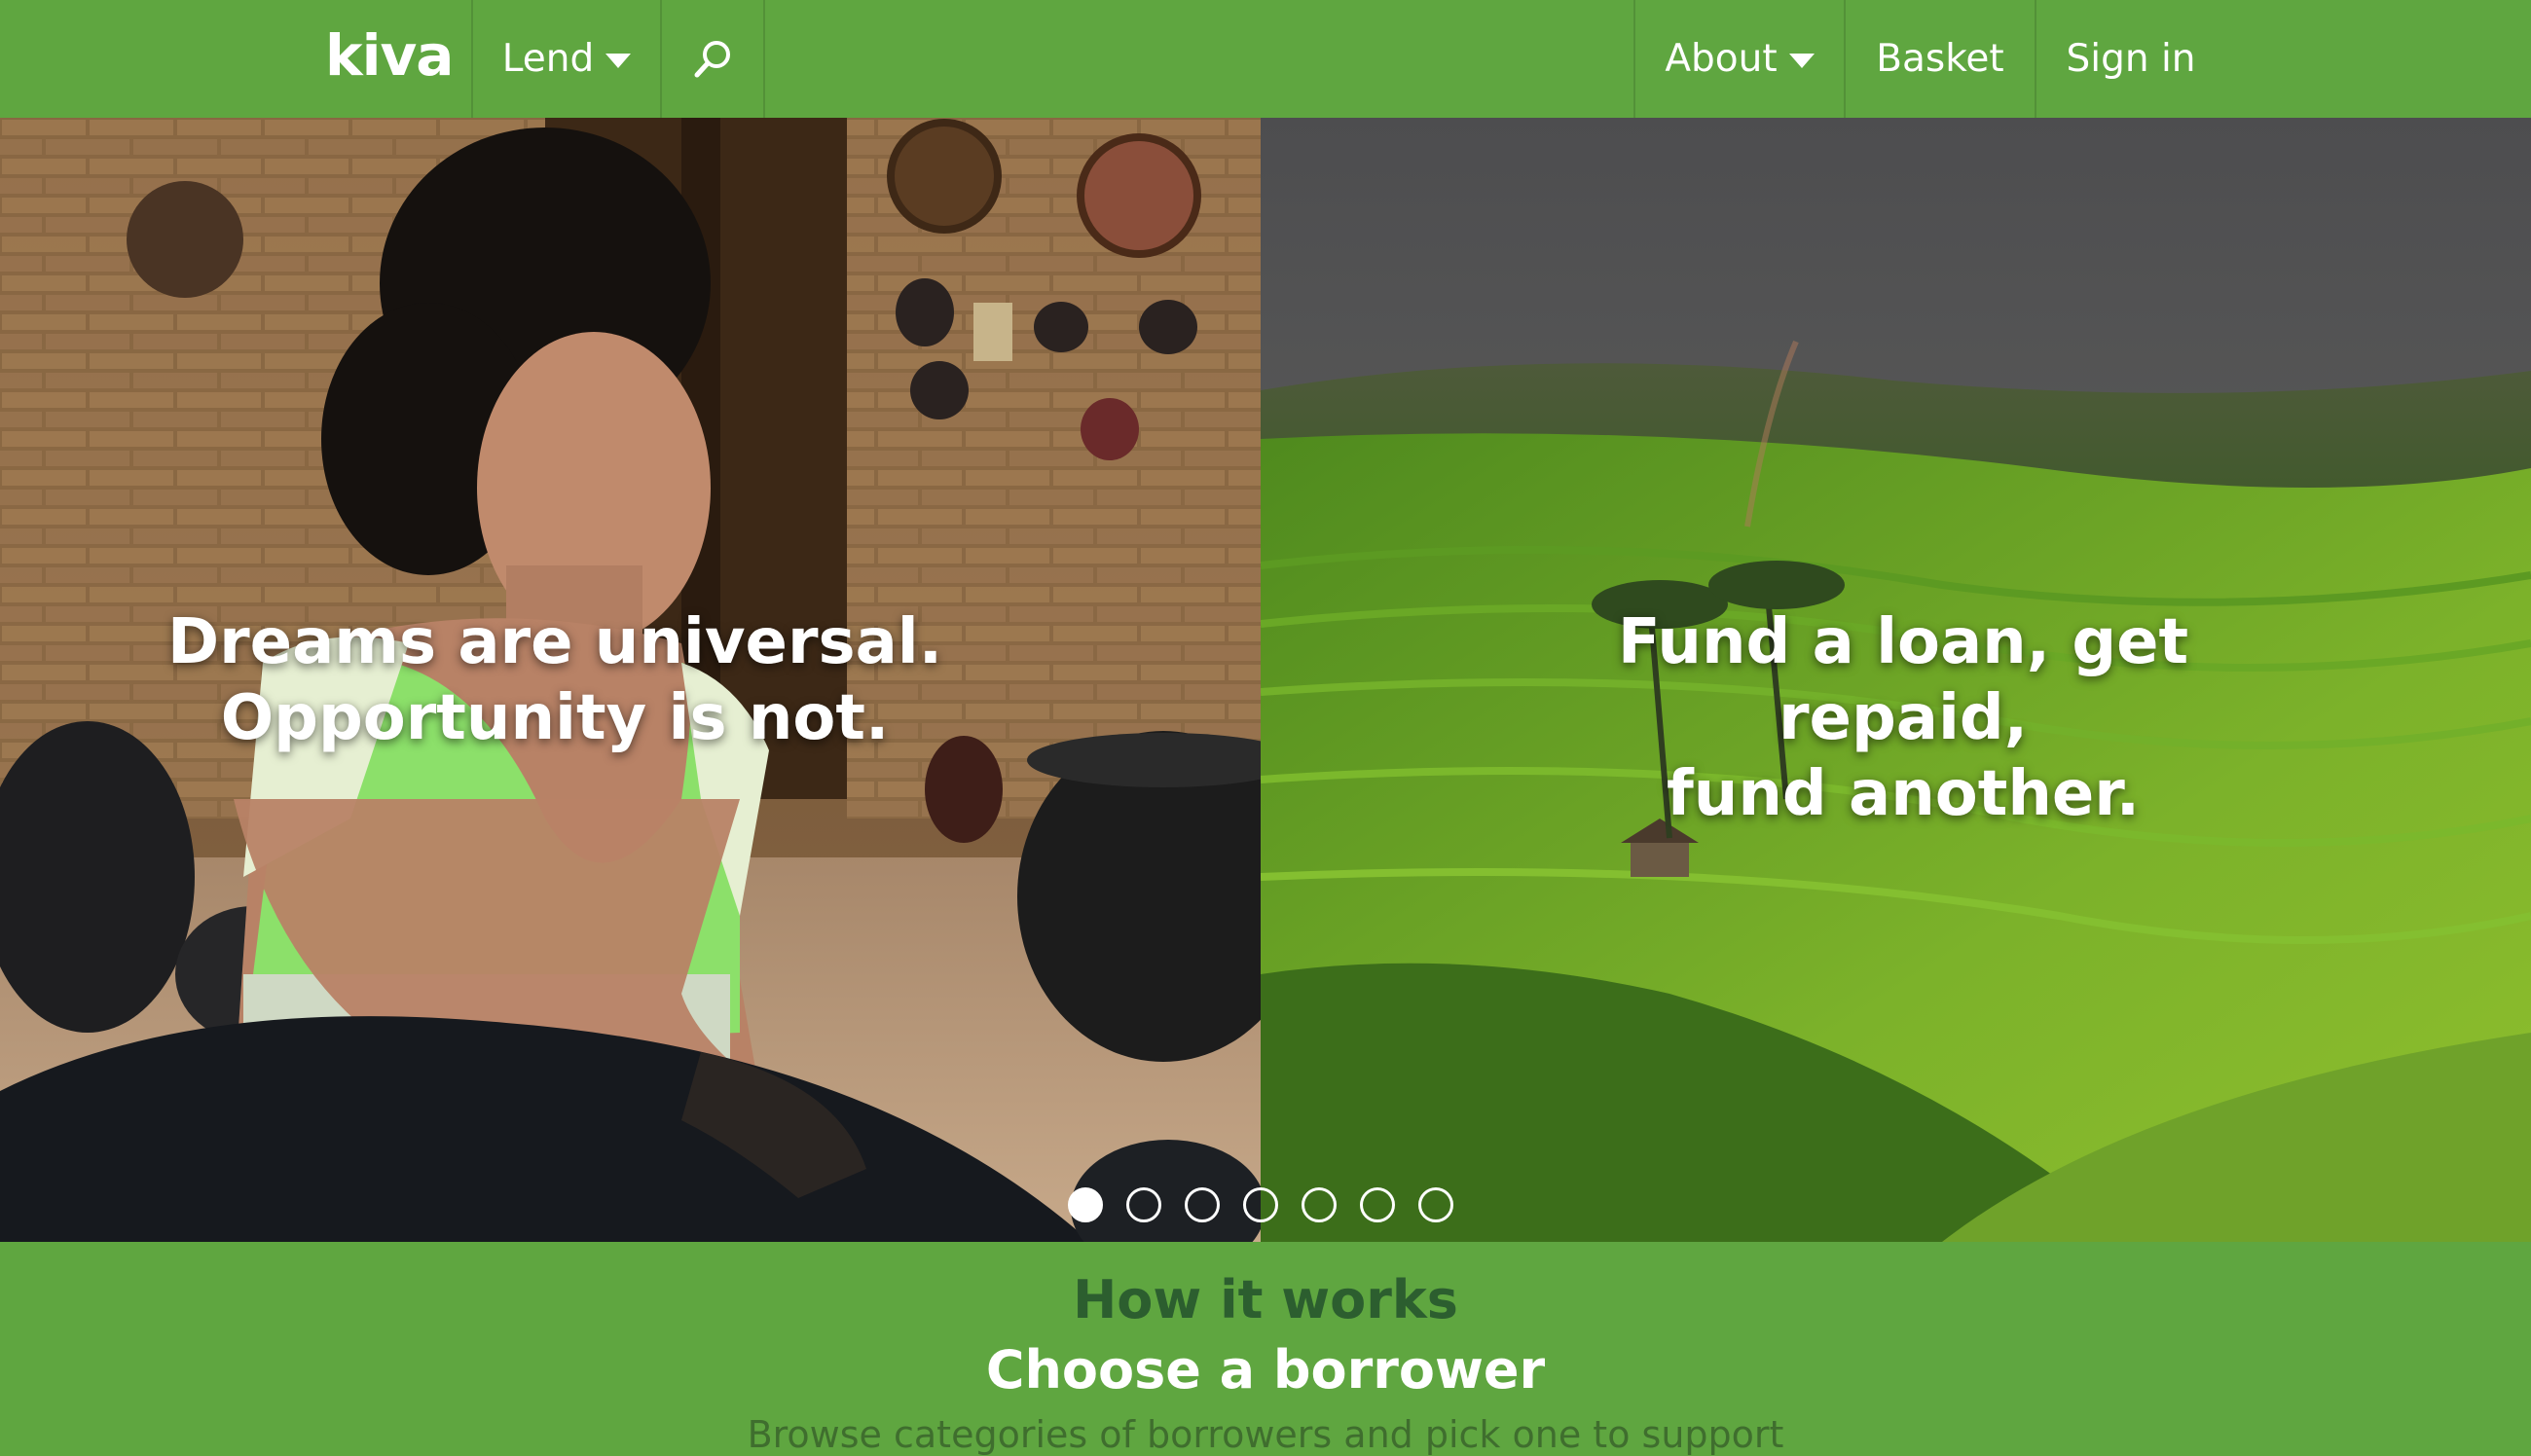  I want to click on hero-right-line-2: fund another., so click(1903, 794).